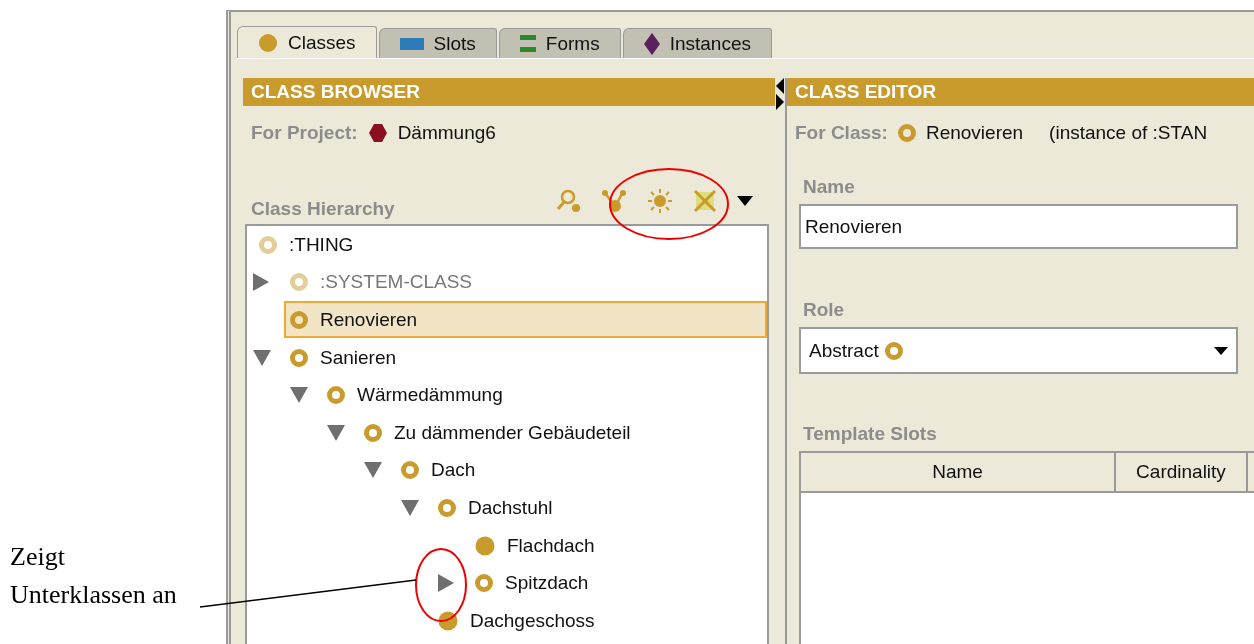  I want to click on section-label: Template Slots, so click(870, 434).